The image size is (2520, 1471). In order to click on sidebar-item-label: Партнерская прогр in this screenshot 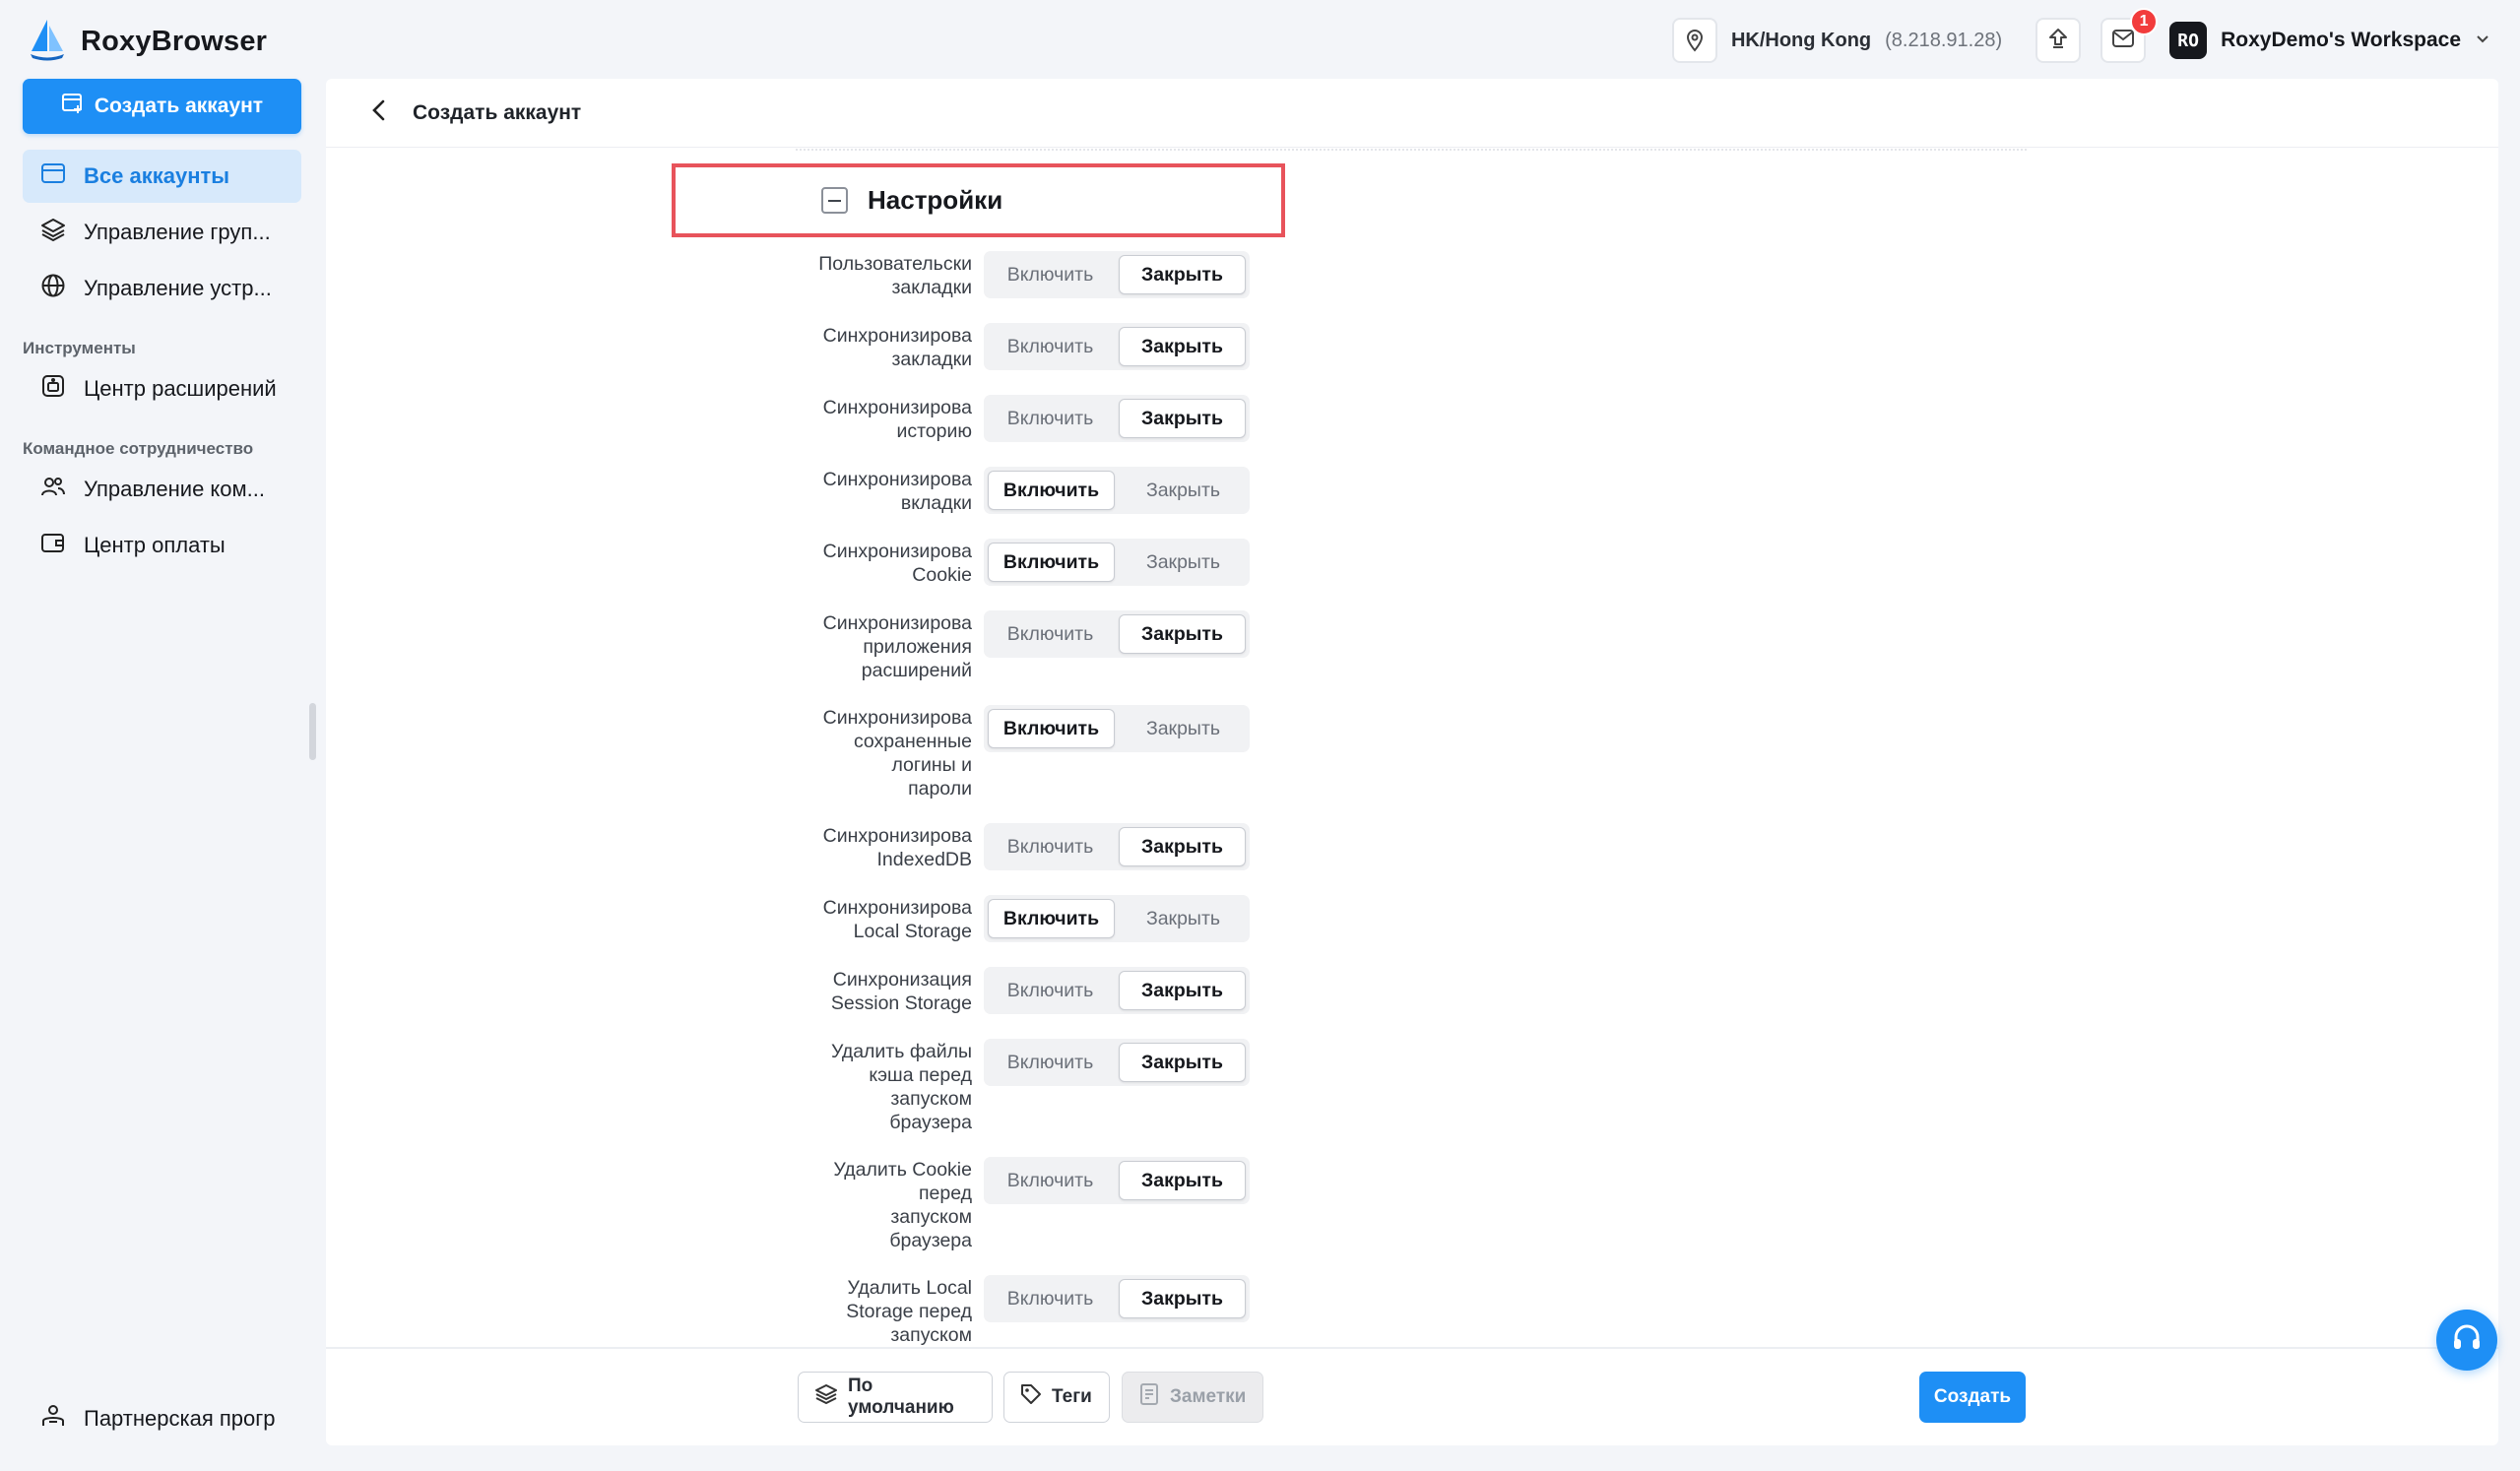, I will do `click(180, 1418)`.